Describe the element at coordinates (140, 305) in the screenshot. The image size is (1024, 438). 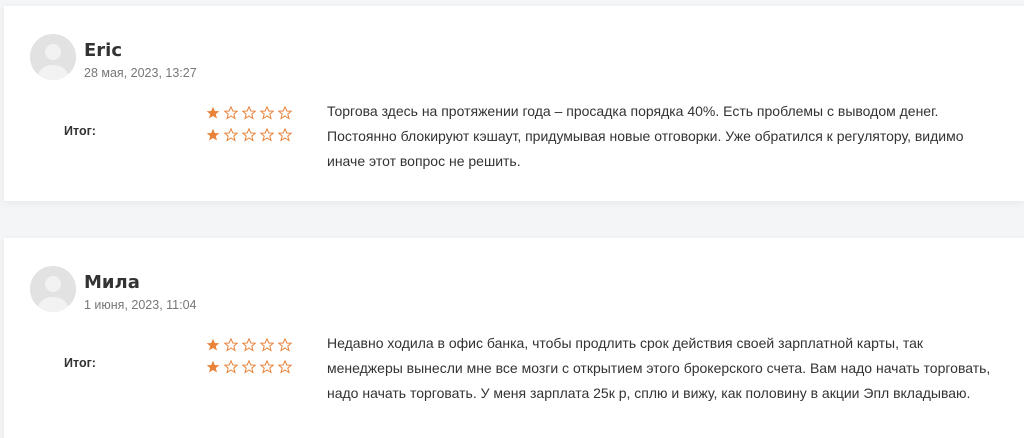
I see `review-date: 1 июня, 2023, 11:04` at that location.